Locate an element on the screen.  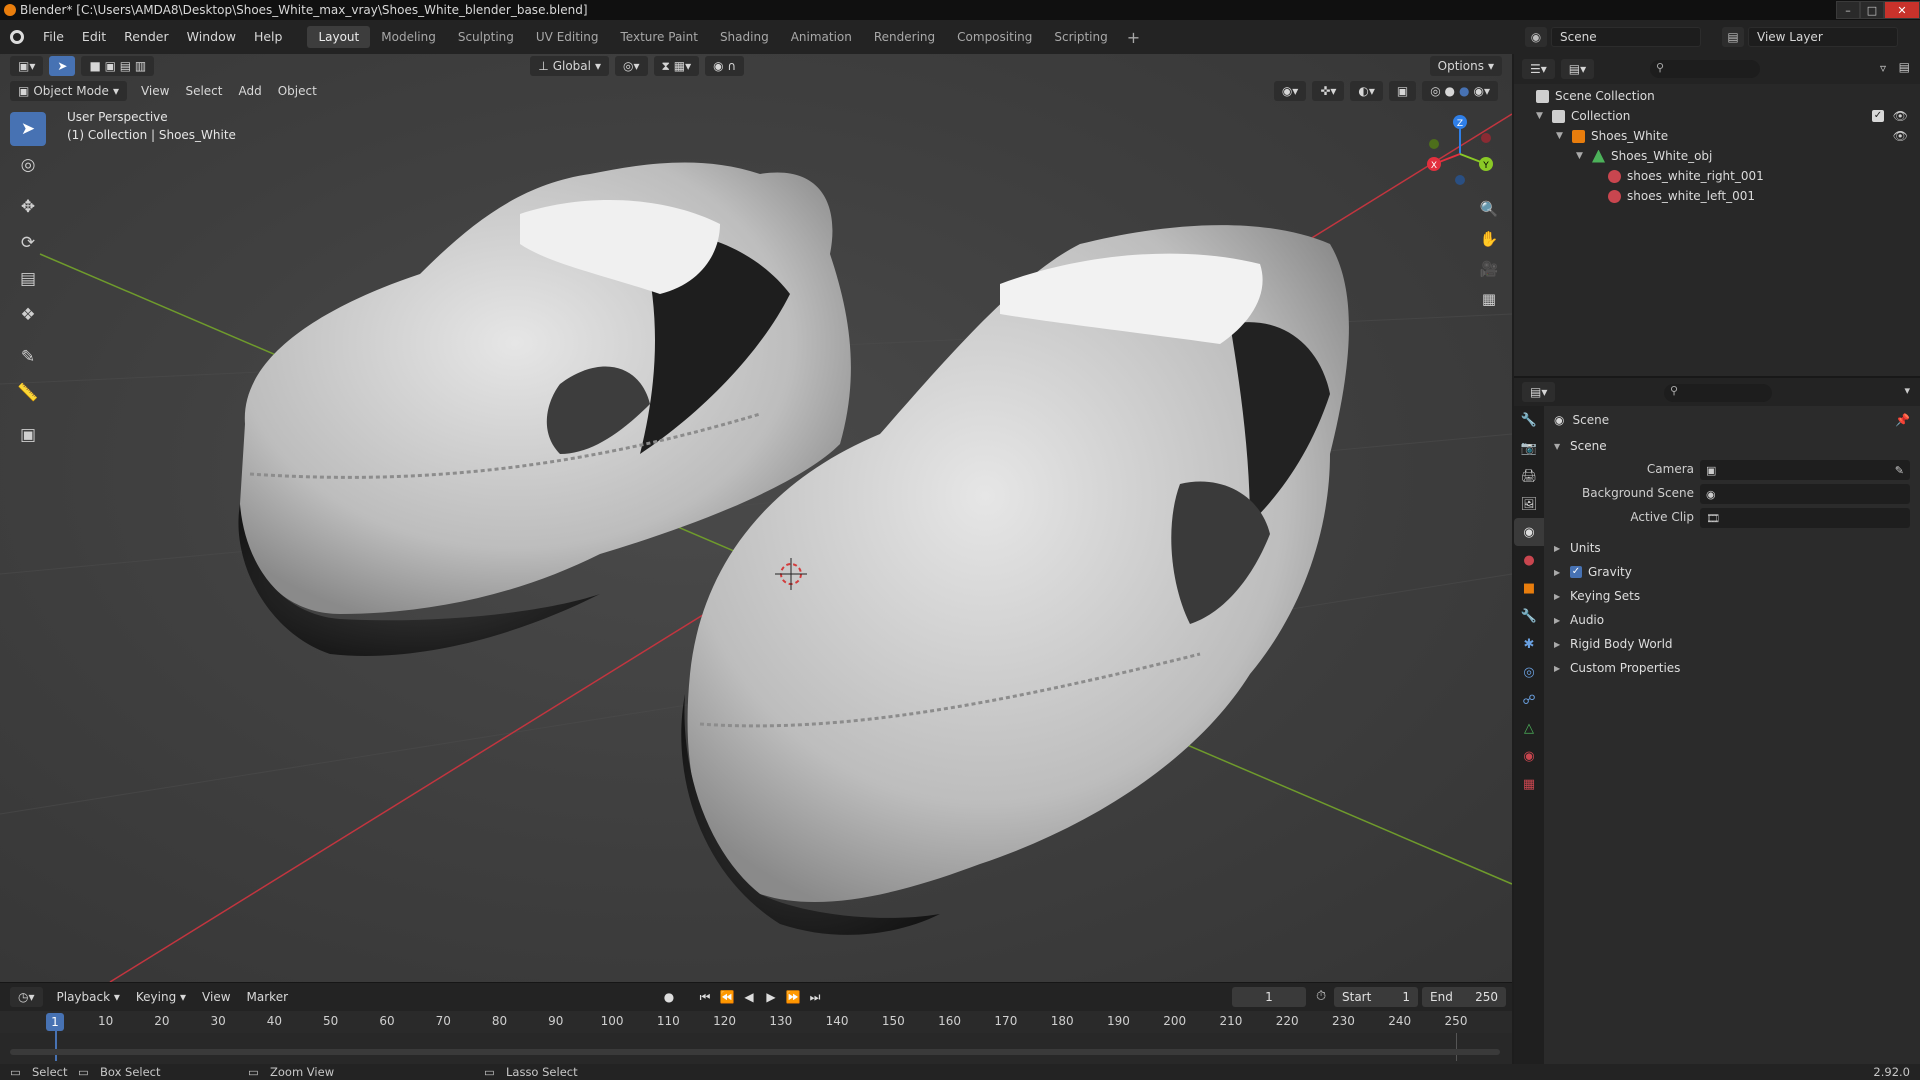
gravity-panel-header: ▶ ✓ Gravity is located at coordinates (1732, 572).